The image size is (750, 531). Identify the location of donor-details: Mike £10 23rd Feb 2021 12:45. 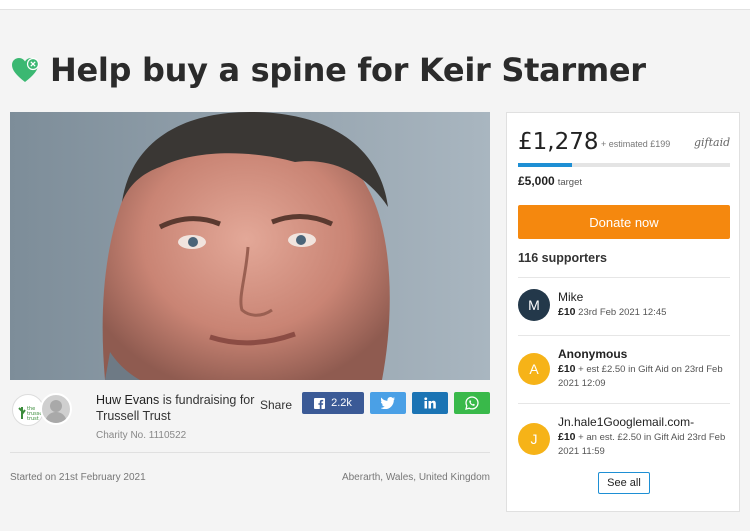
(646, 305).